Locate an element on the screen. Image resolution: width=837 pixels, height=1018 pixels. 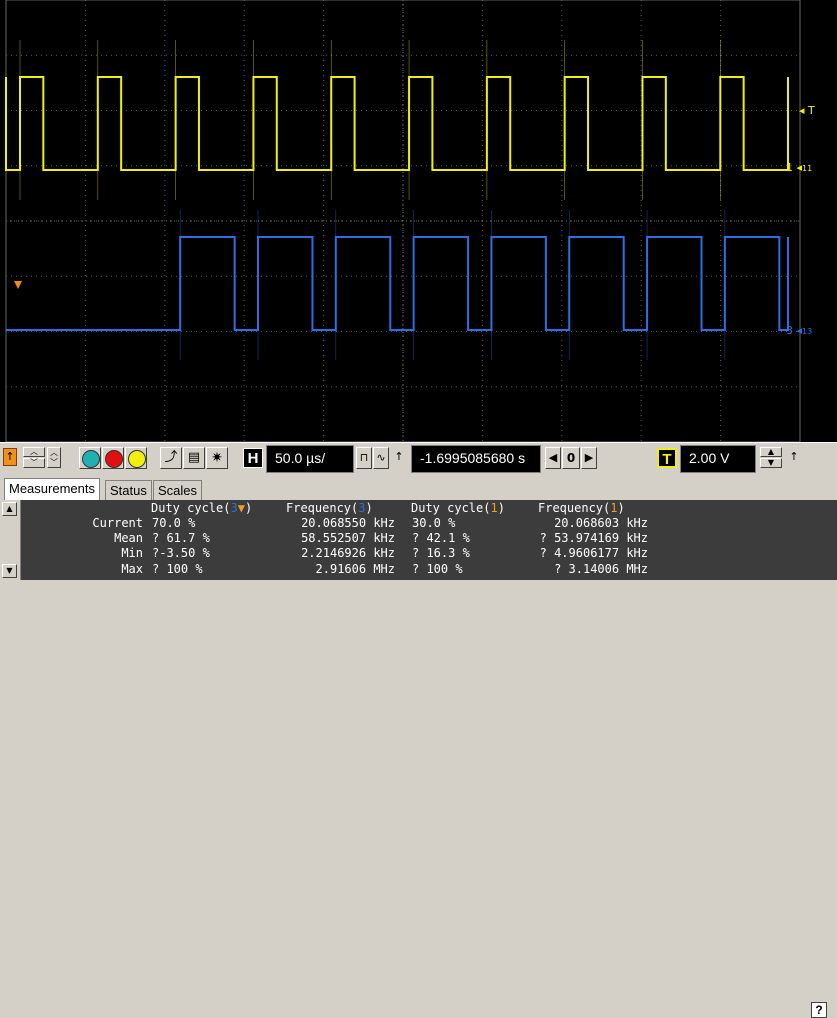
trigger-down-icon: ▼ is located at coordinates (771, 463).